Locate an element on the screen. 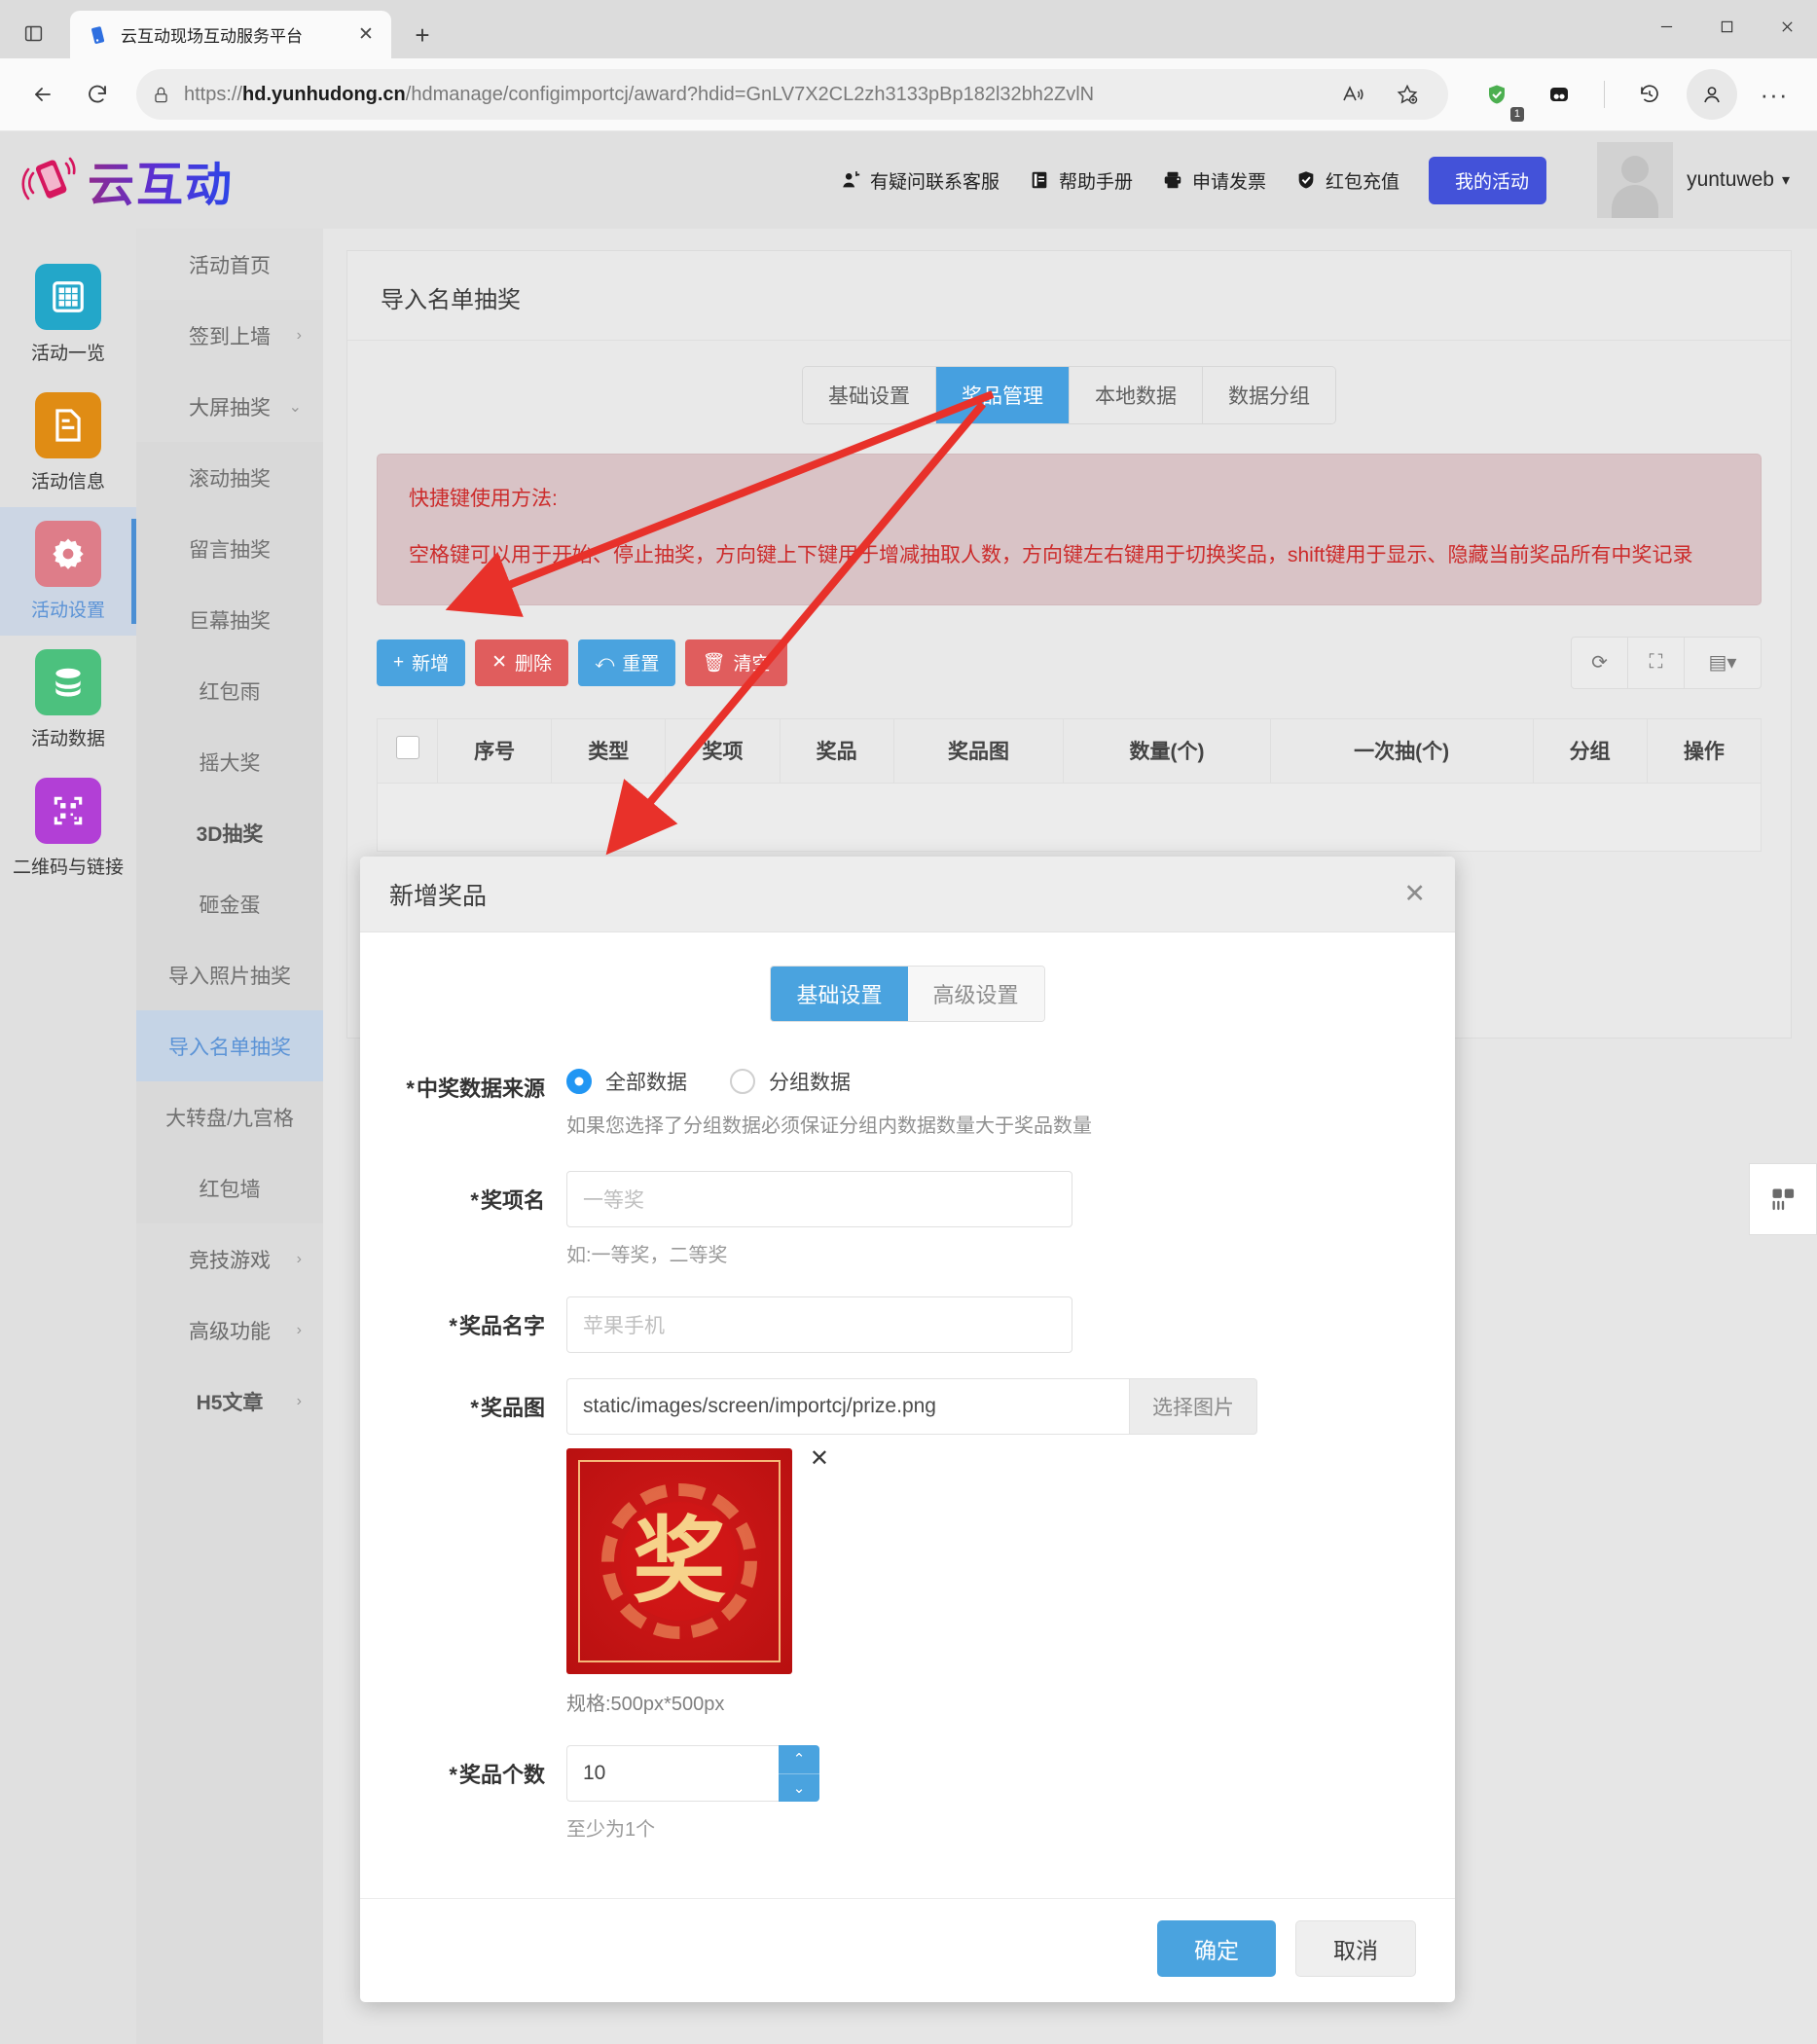  extension-icons: 1 ··· is located at coordinates (1630, 96).